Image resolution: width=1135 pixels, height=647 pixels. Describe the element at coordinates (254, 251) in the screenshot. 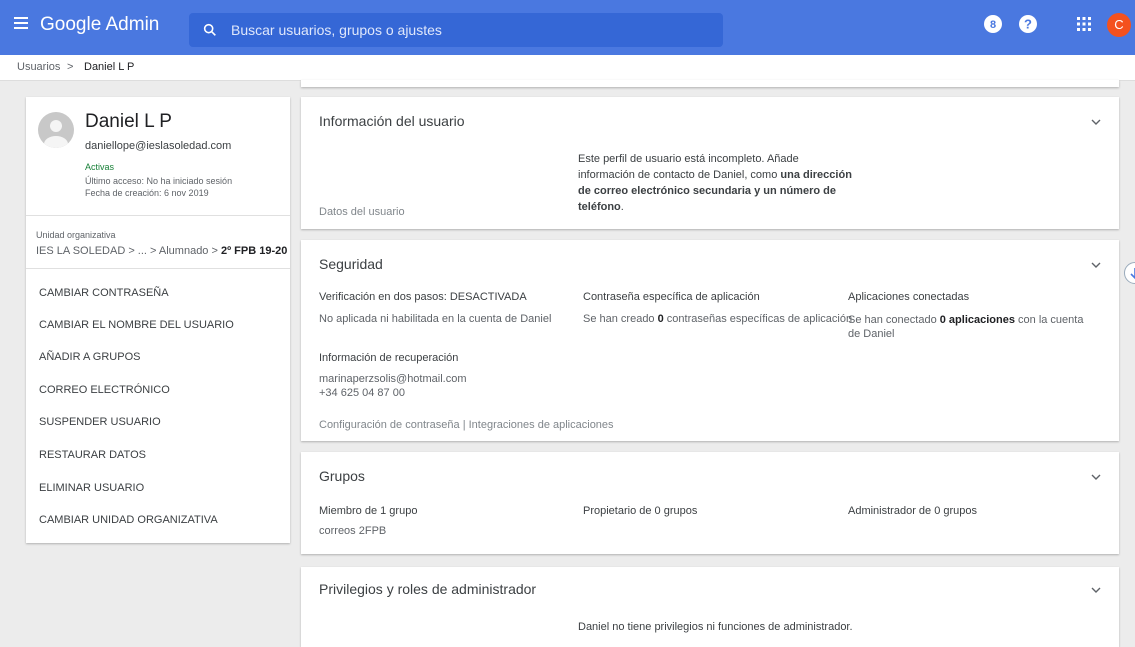

I see `org-unit-current: 2º FPB 19-20` at that location.